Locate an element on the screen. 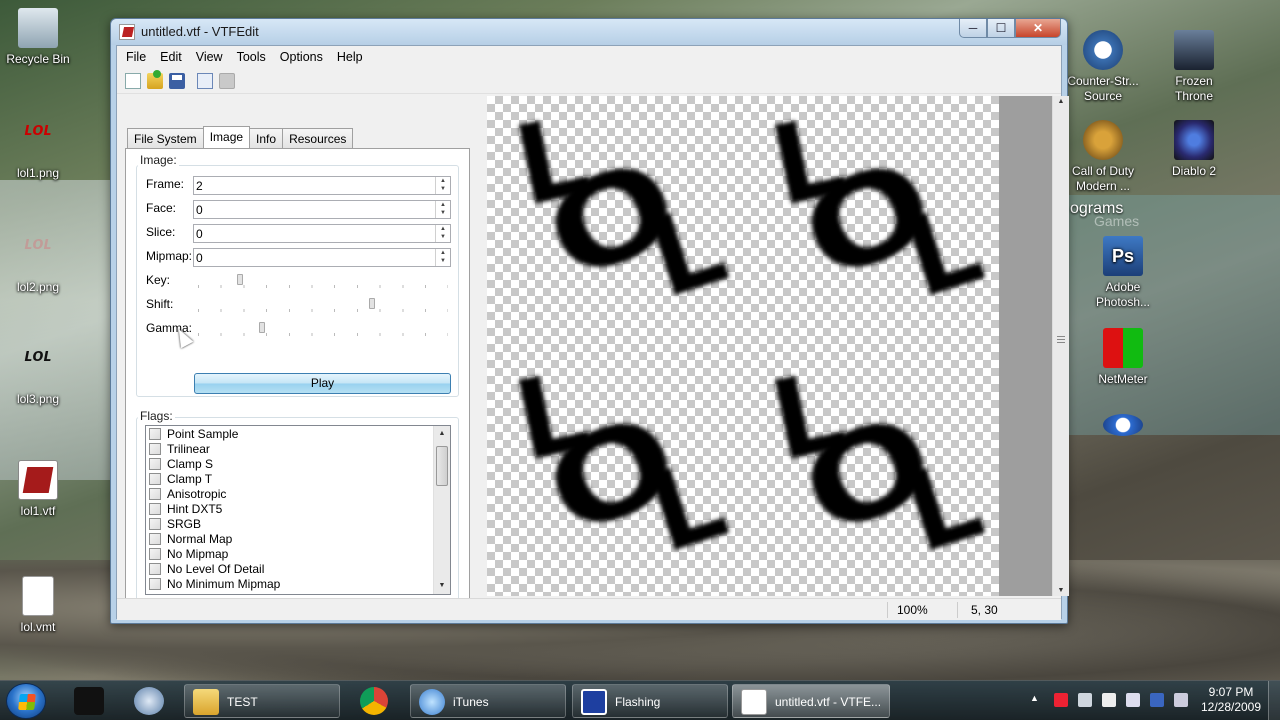  flag-item: Normal Map is located at coordinates (190, 538).